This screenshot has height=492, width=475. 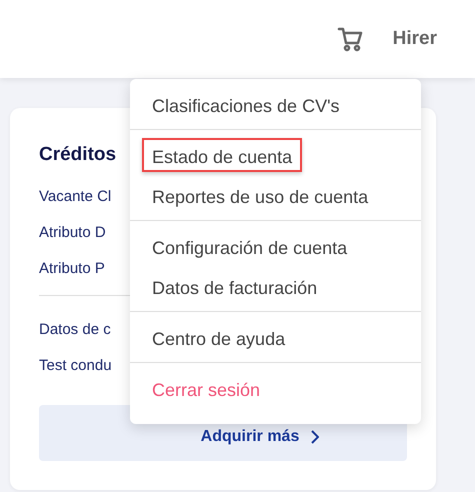 What do you see at coordinates (72, 269) in the screenshot?
I see `credit-label: Atributo P` at bounding box center [72, 269].